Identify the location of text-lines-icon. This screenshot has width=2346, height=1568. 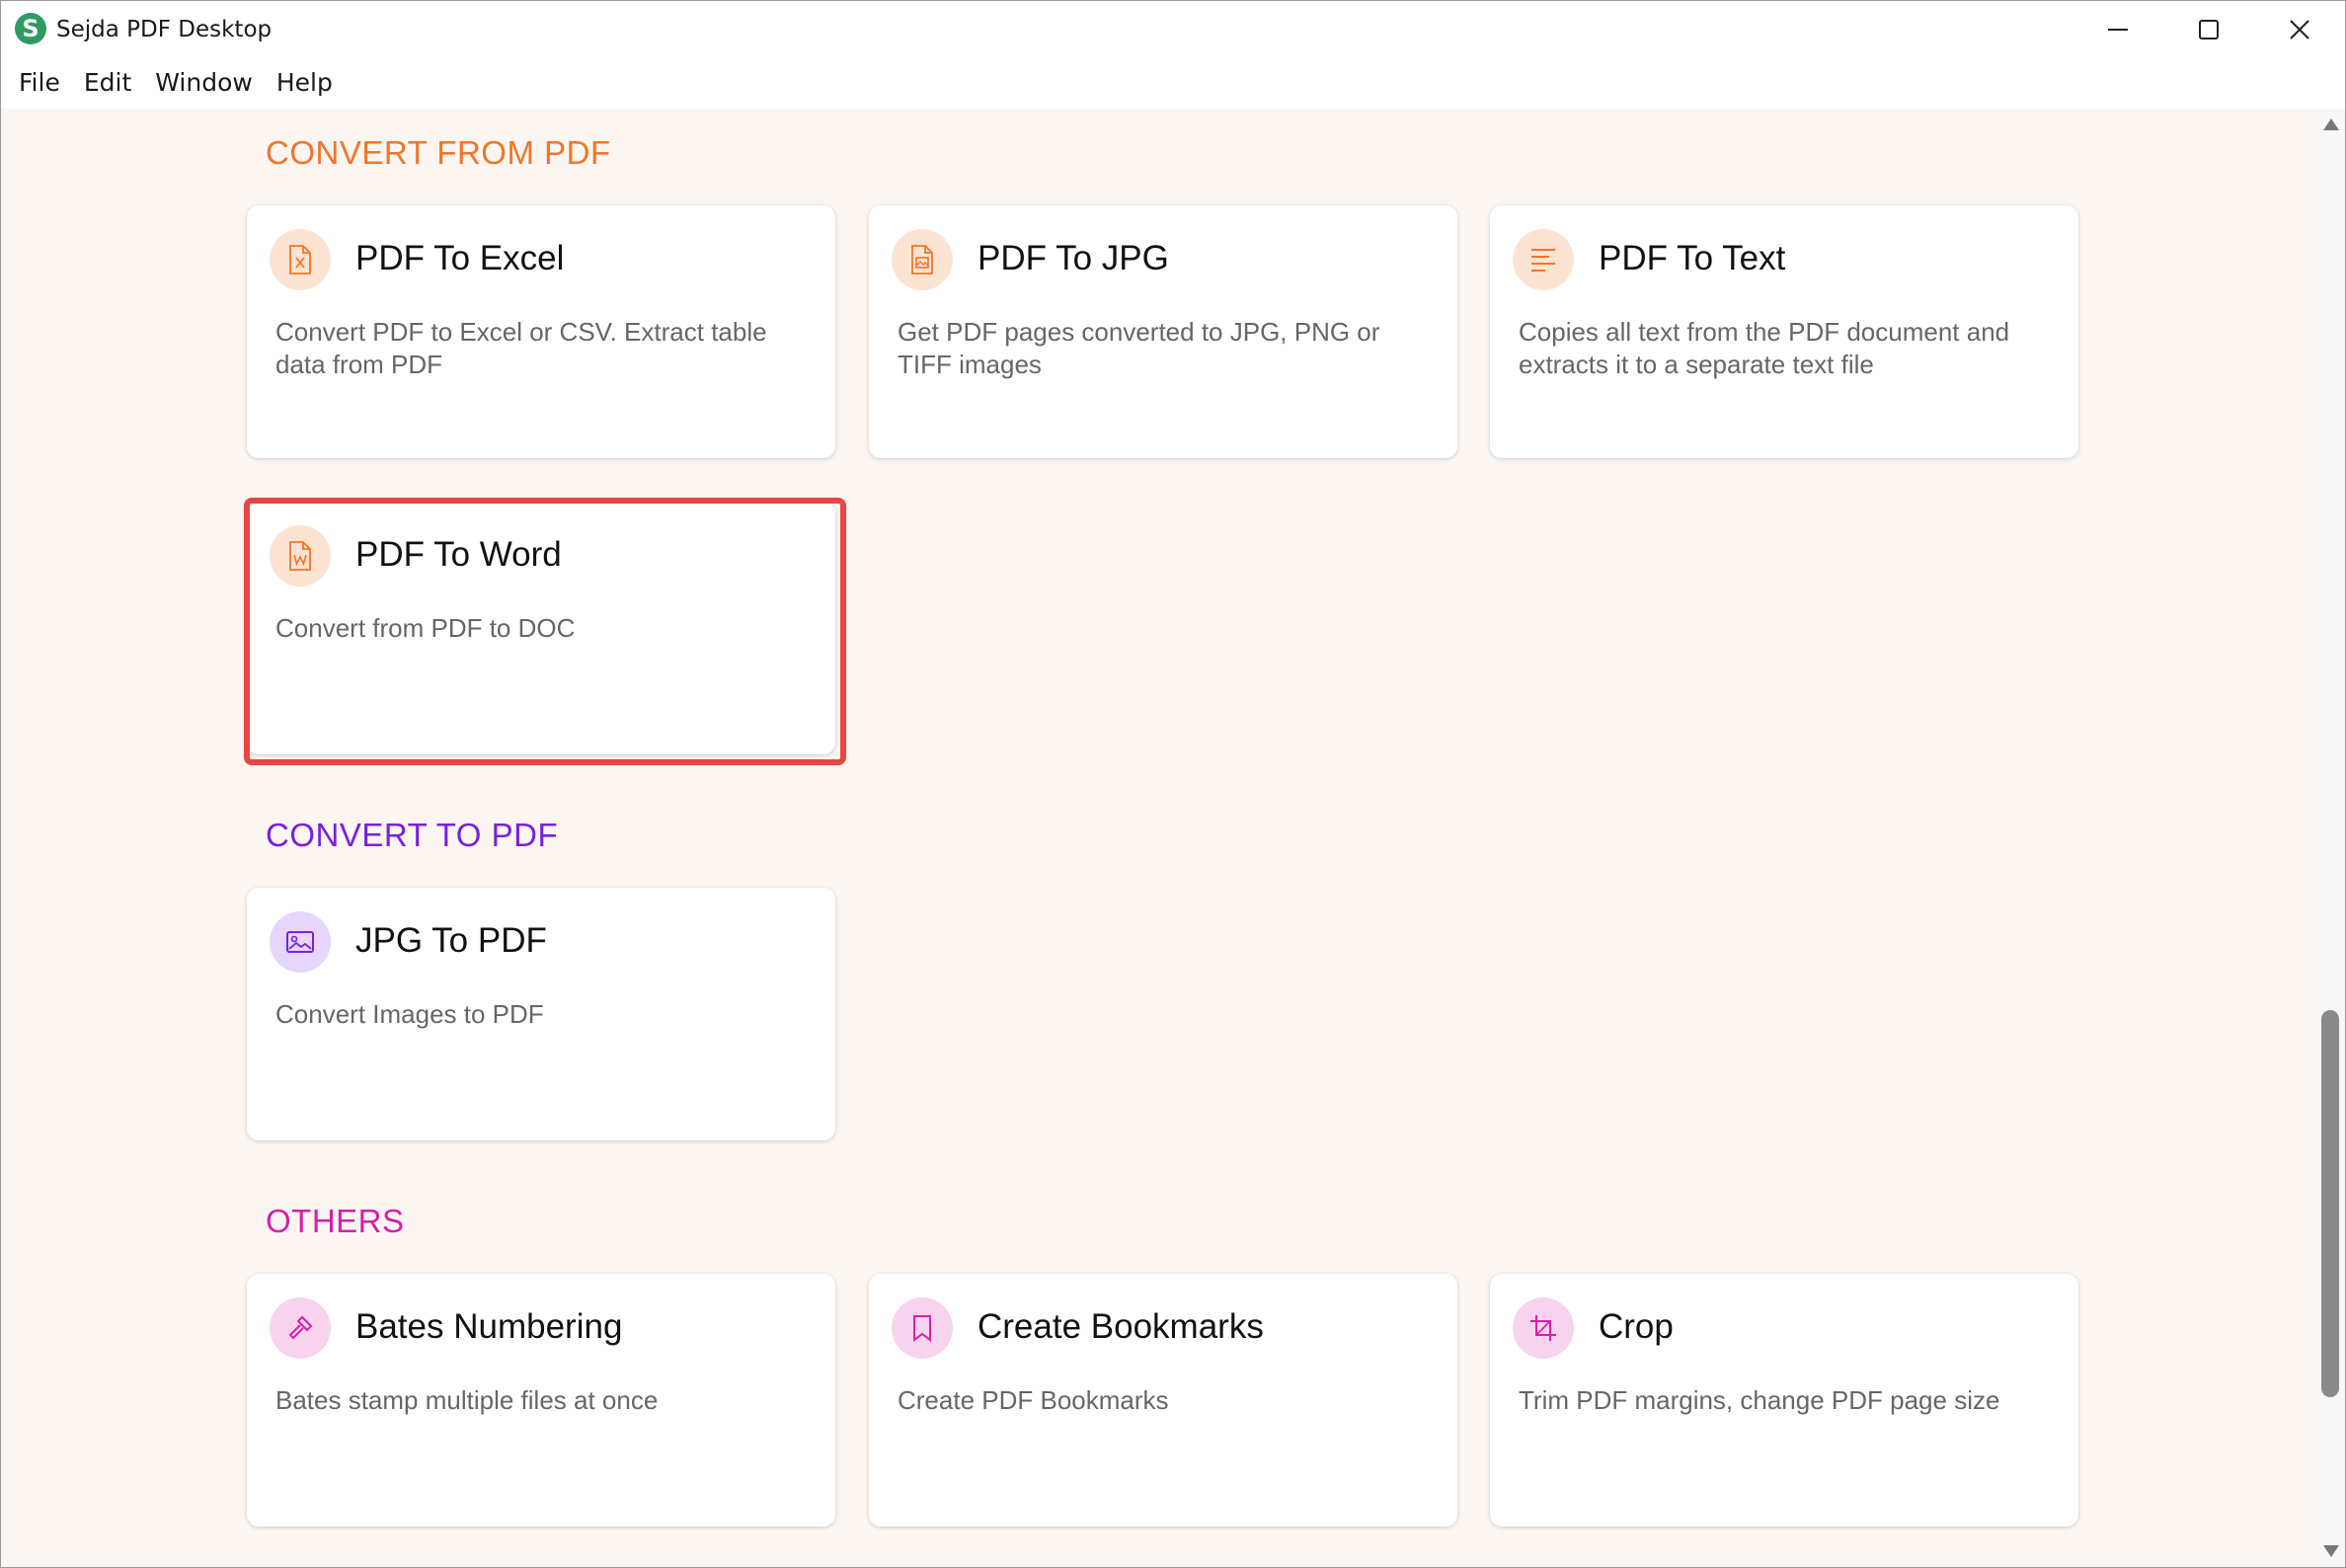
(1543, 259).